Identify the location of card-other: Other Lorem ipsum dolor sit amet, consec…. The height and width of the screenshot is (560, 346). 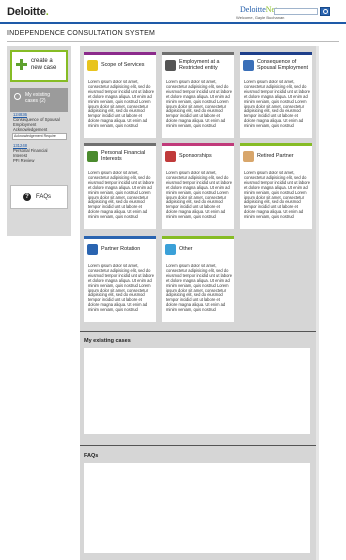
(198, 279).